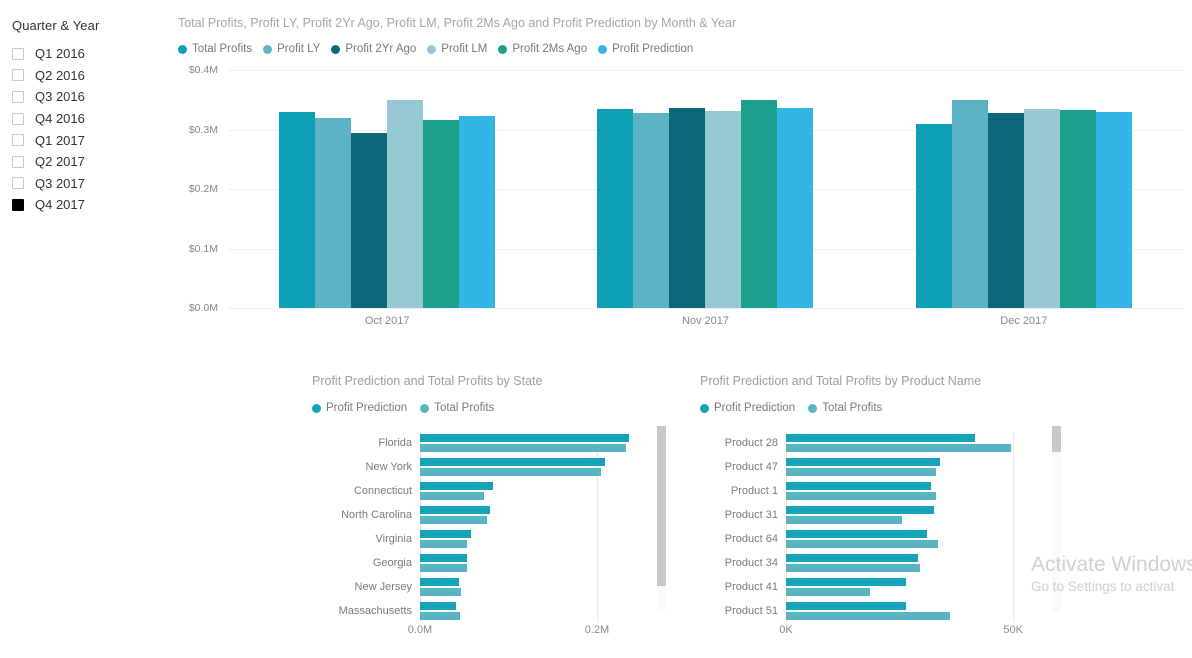 The image size is (1192, 658). What do you see at coordinates (786, 630) in the screenshot?
I see `x-axis-tick-label: 0K` at bounding box center [786, 630].